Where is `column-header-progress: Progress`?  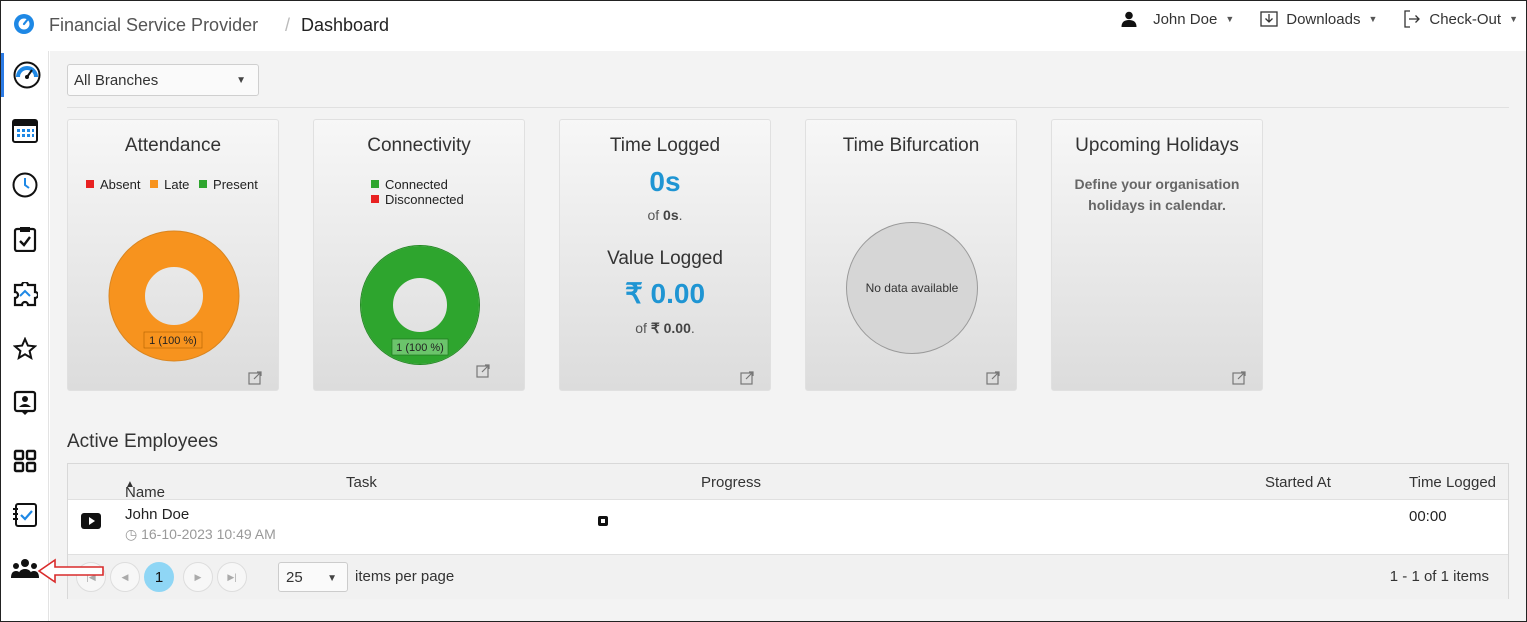
column-header-progress: Progress is located at coordinates (731, 482).